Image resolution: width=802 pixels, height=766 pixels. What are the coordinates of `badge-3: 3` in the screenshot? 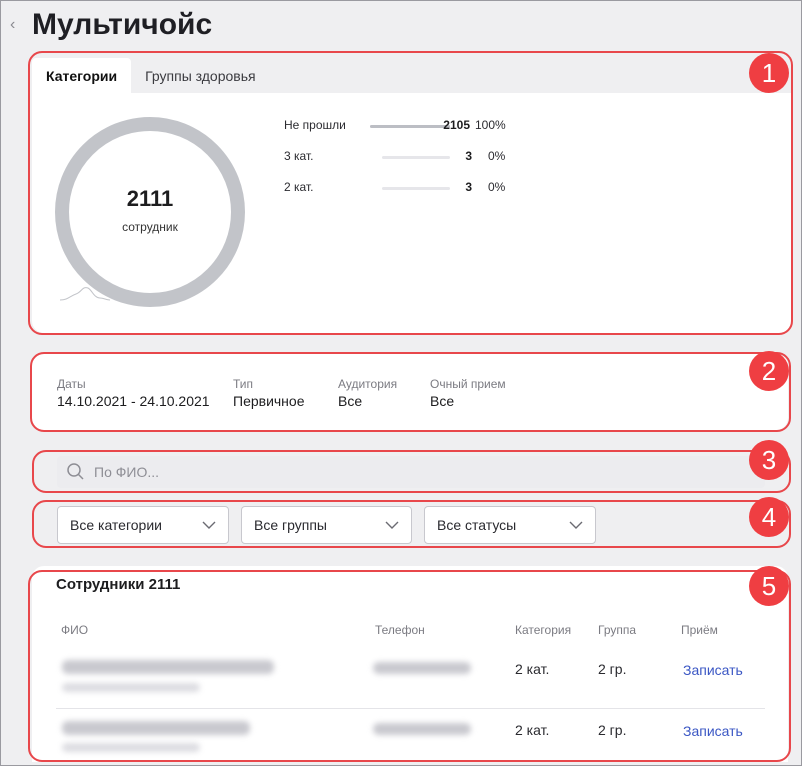 It's located at (769, 460).